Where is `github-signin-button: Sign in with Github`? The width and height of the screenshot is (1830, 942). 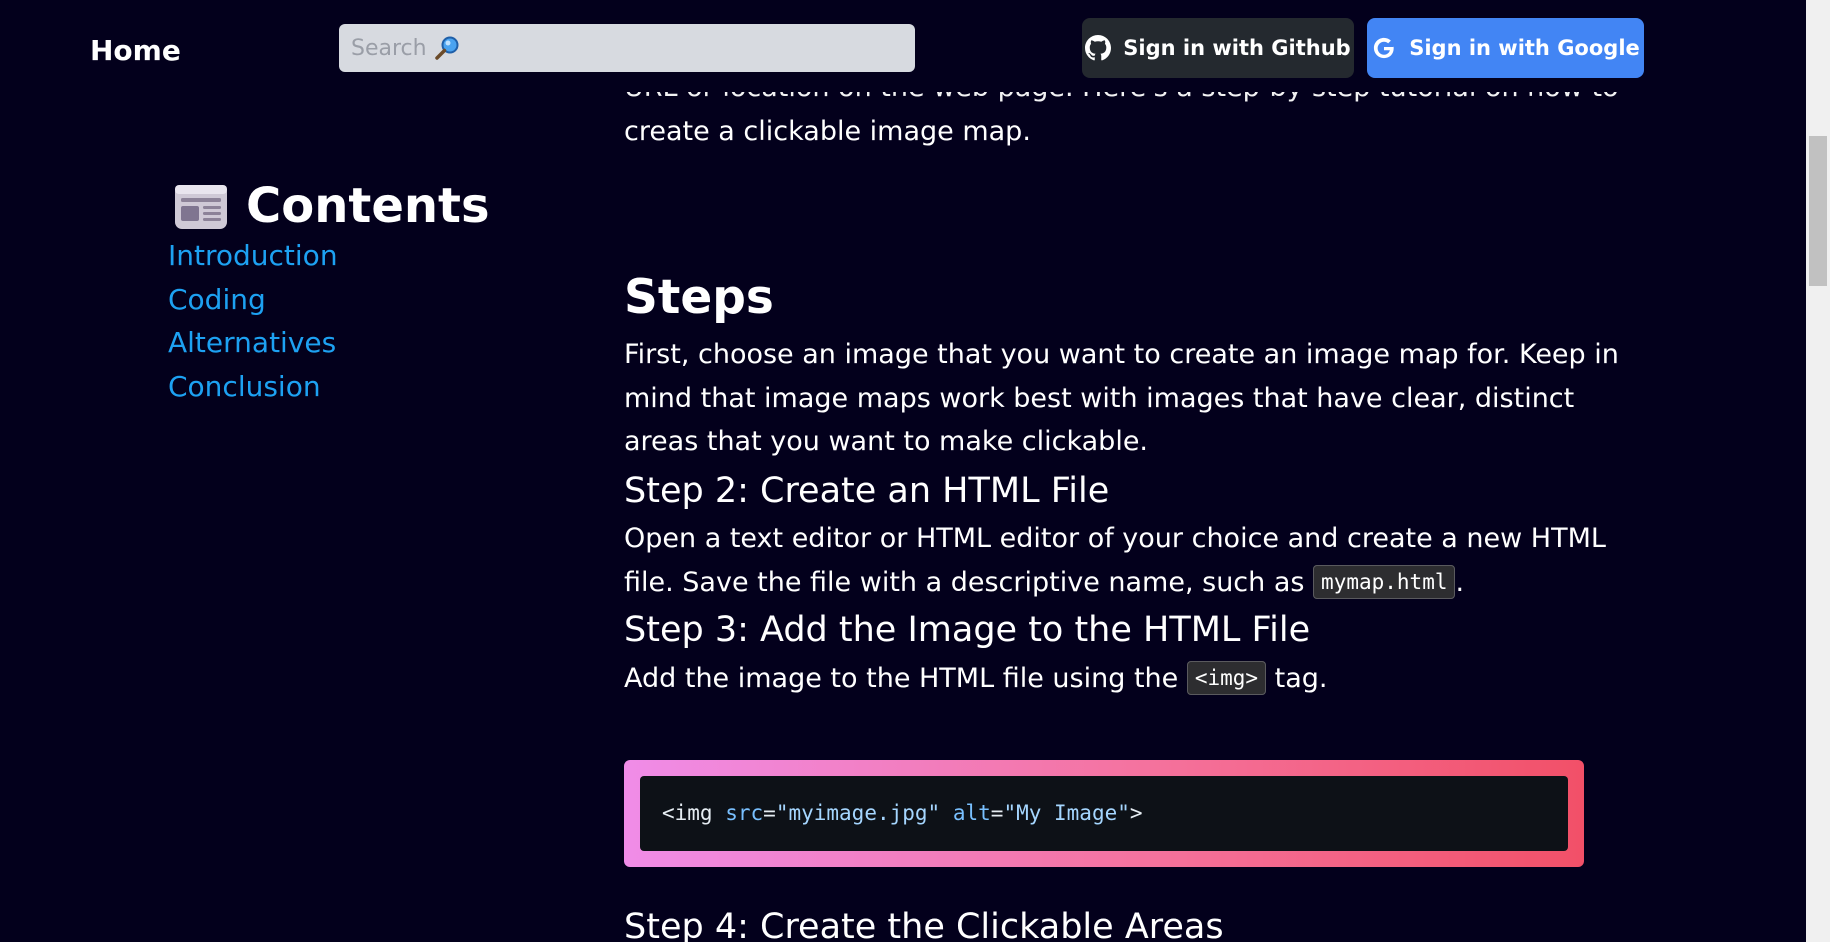 github-signin-button: Sign in with Github is located at coordinates (1218, 48).